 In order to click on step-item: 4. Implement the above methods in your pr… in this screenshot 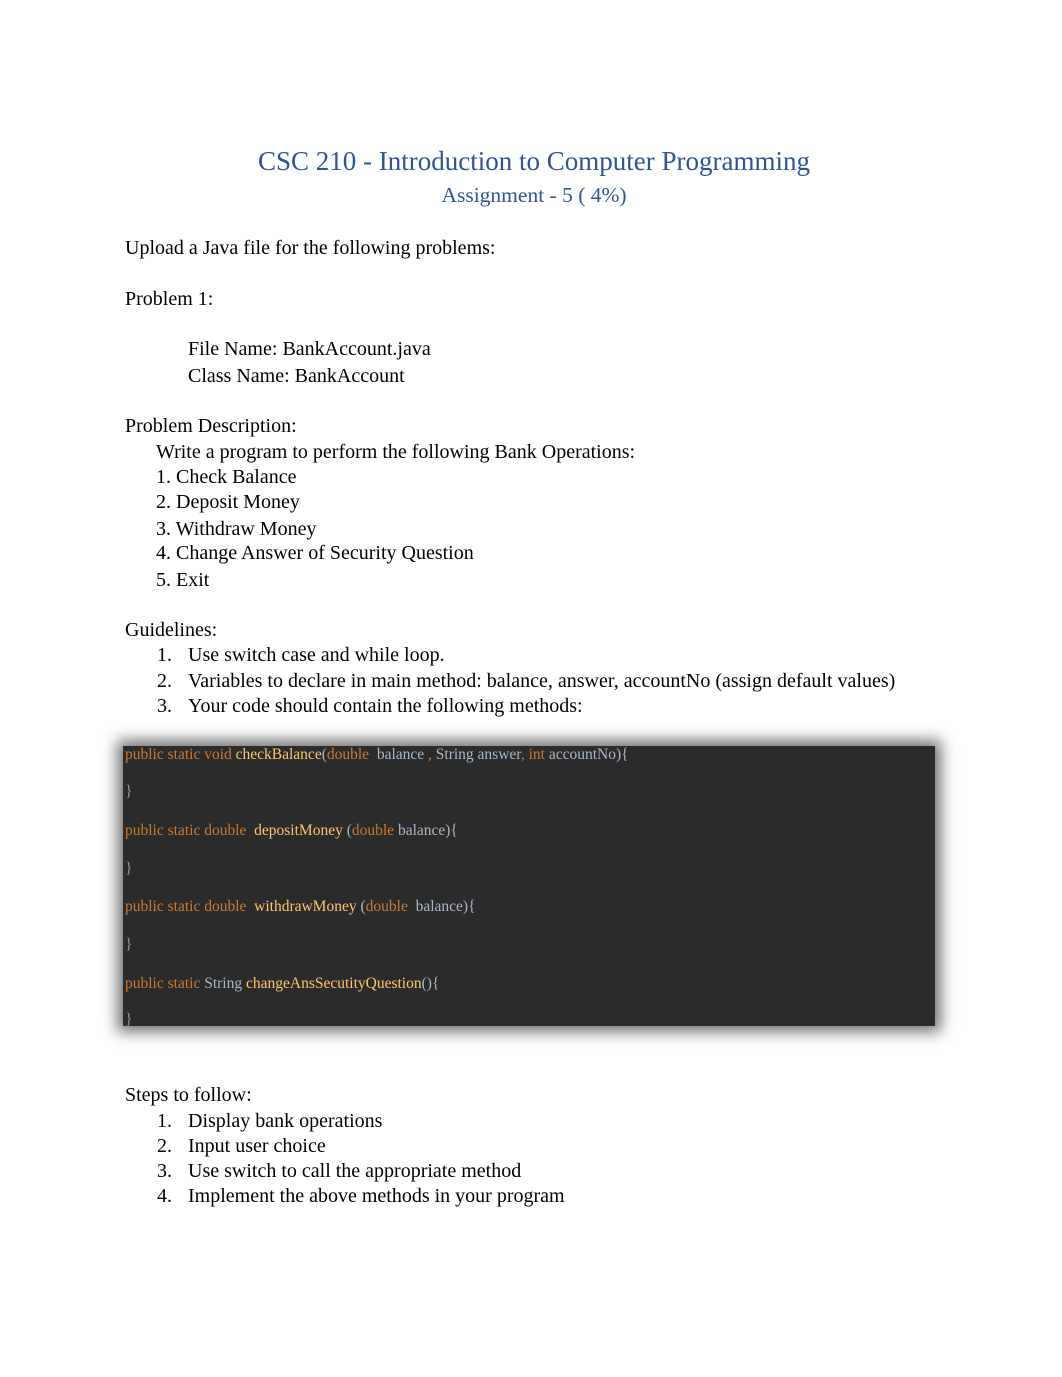, I will do `click(361, 1196)`.